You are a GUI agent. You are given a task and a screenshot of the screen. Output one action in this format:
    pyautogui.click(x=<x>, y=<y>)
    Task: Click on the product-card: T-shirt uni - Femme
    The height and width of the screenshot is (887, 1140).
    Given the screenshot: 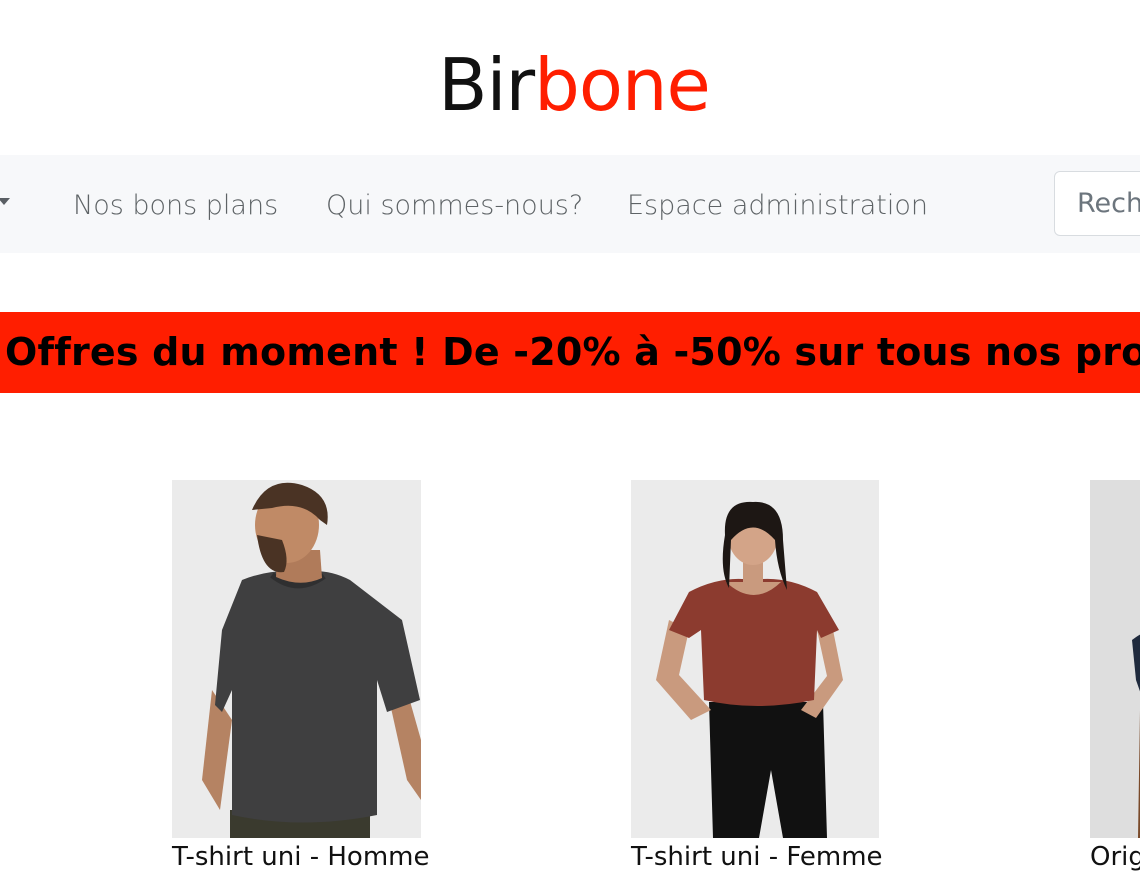 What is the action you would take?
    pyautogui.click(x=757, y=676)
    